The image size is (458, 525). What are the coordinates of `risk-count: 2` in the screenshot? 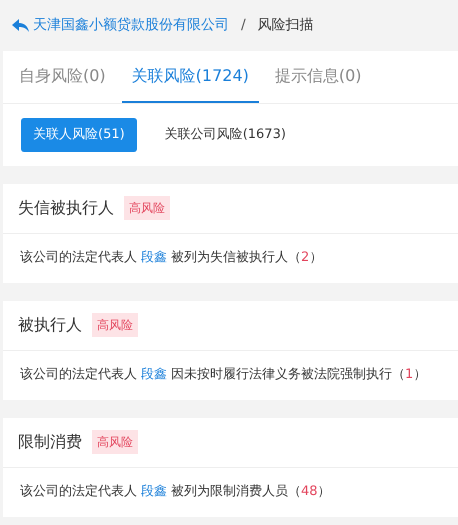 It's located at (305, 258).